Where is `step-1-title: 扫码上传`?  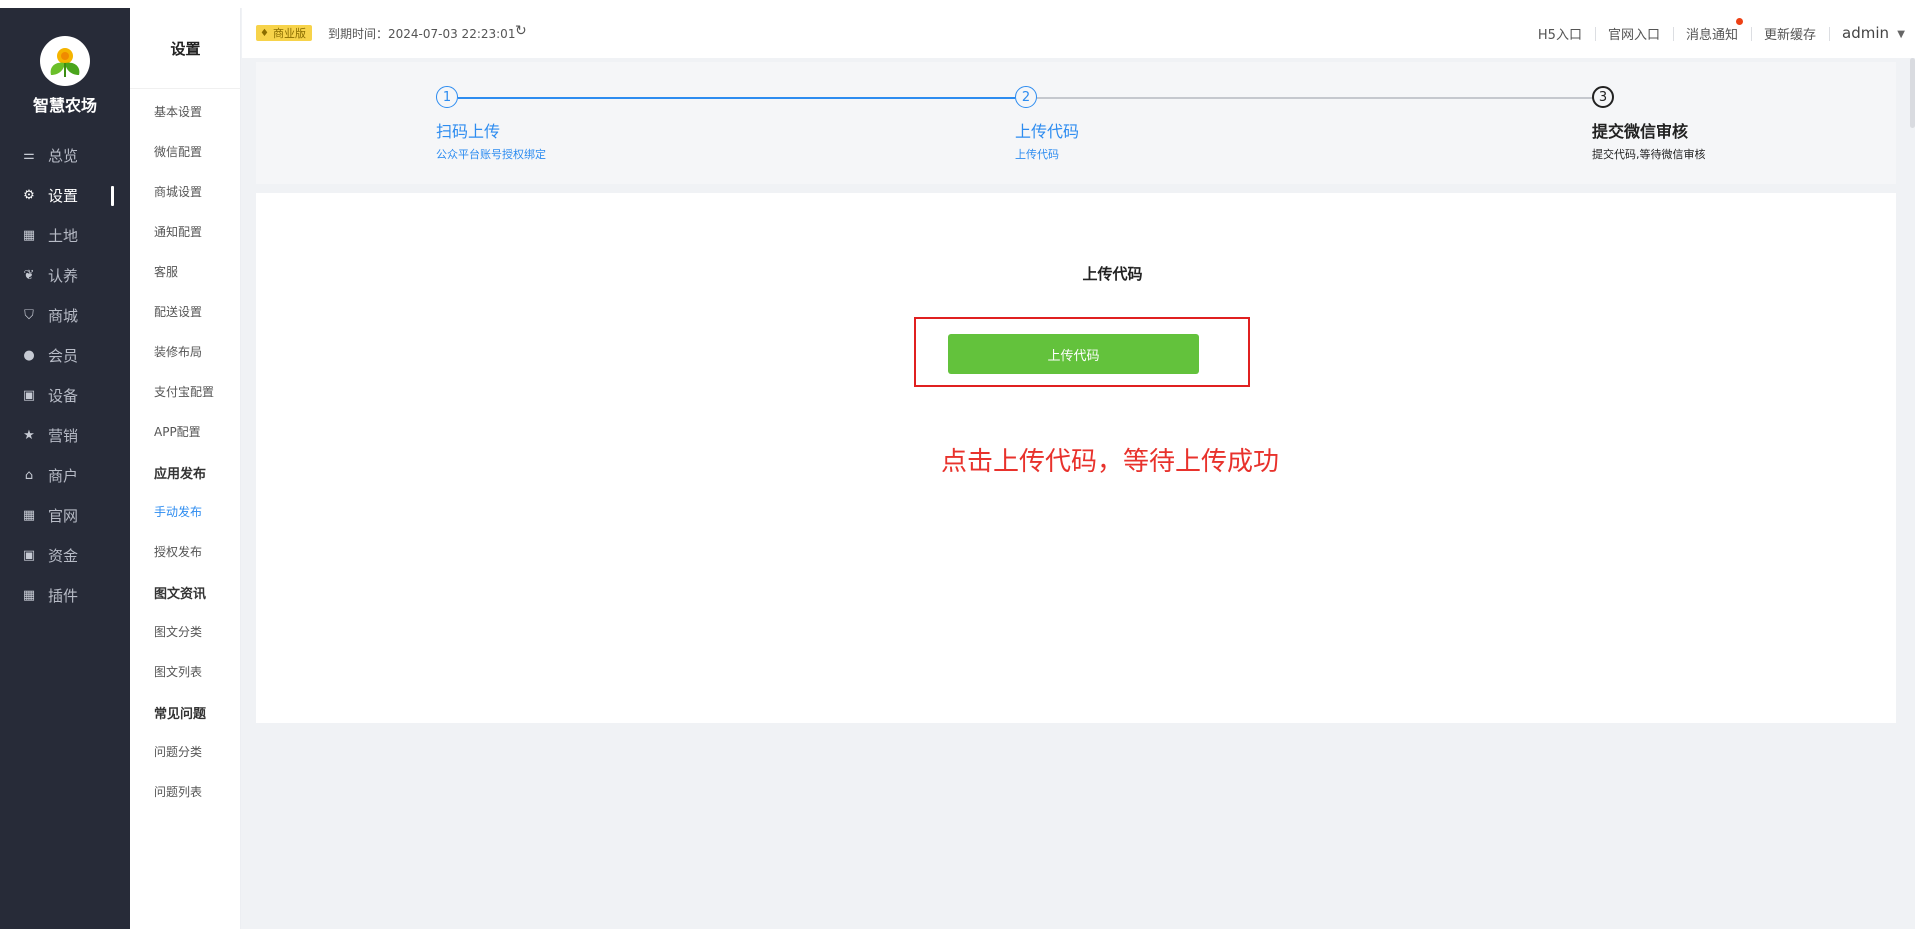 step-1-title: 扫码上传 is located at coordinates (468, 131).